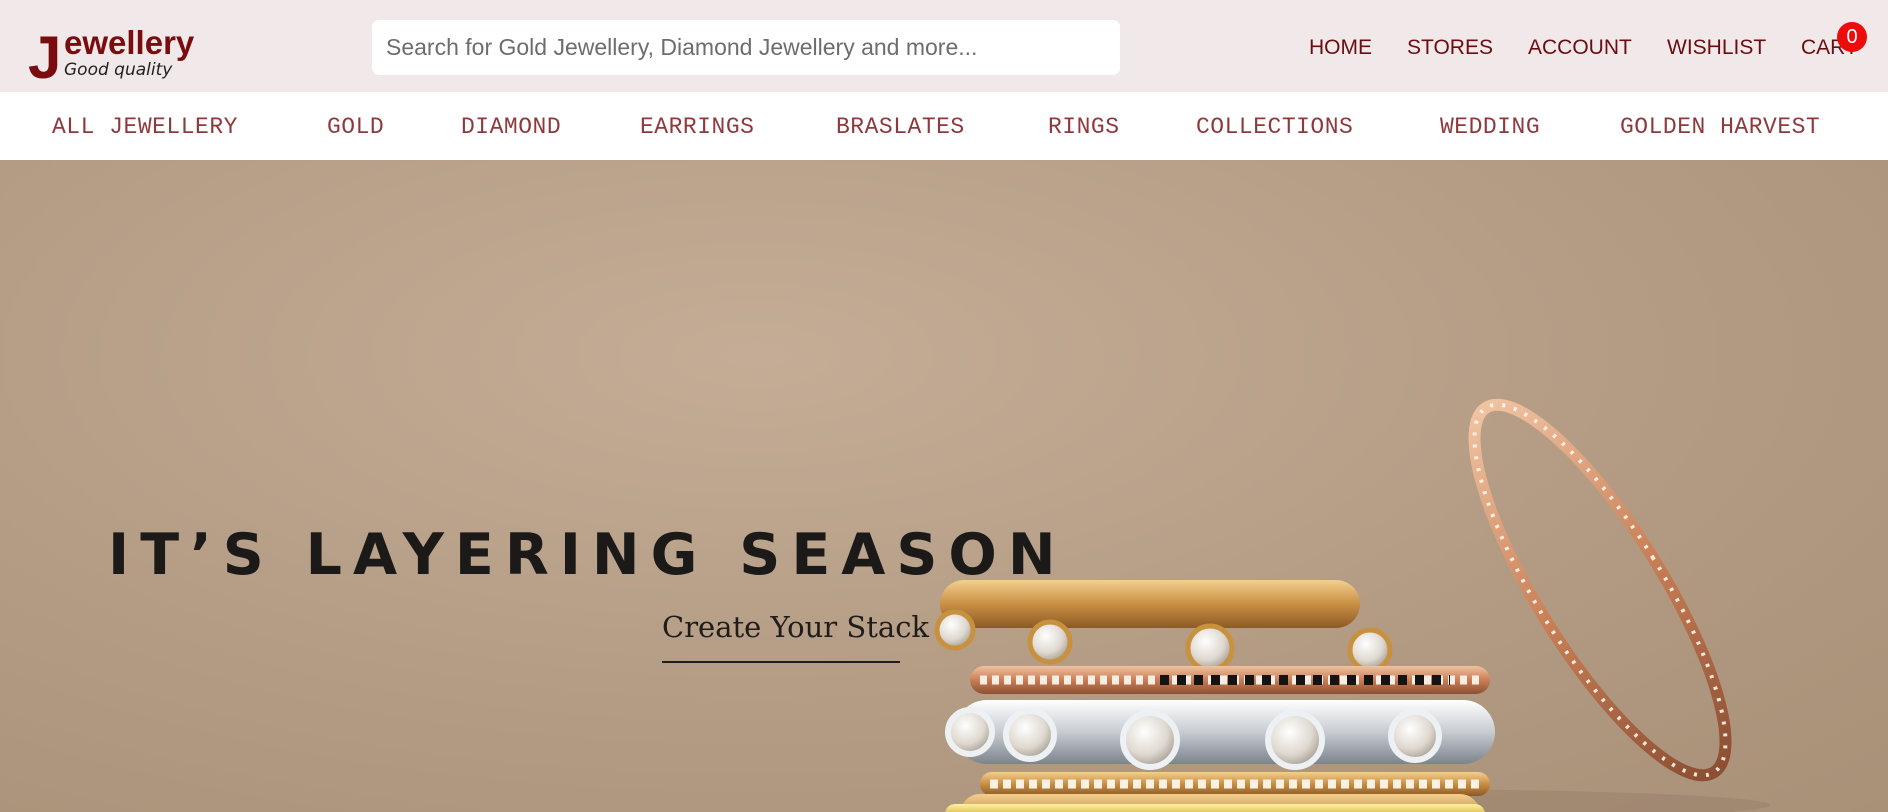 This screenshot has height=812, width=1888. What do you see at coordinates (355, 127) in the screenshot?
I see `category-gold: GOLD` at bounding box center [355, 127].